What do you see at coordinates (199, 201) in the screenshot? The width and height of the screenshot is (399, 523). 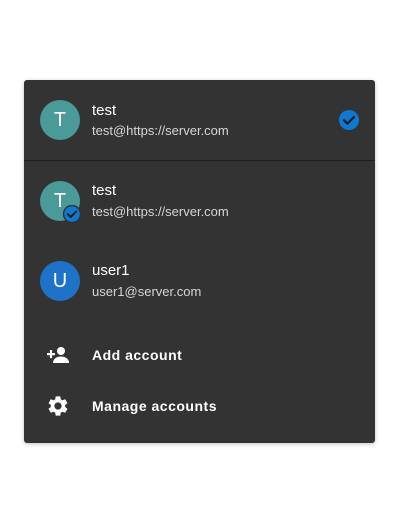 I see `account-row-test: T test test@https://server.com` at bounding box center [199, 201].